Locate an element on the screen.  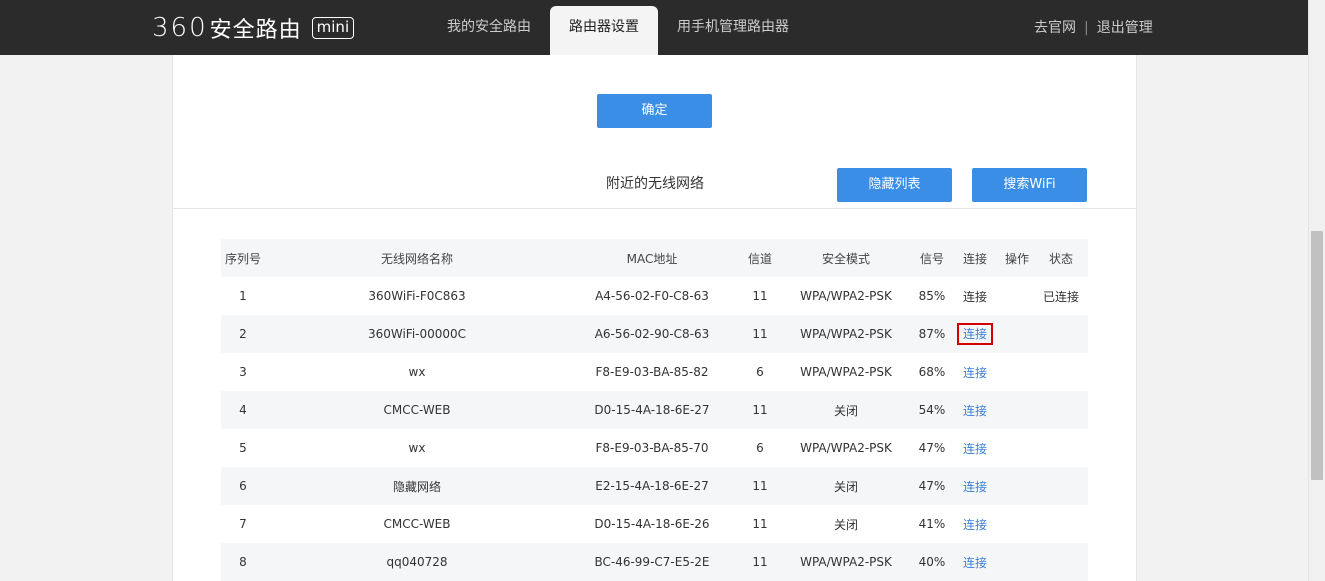
table-row: 6 隐藏网络 E2-15-4A-18-6E-27 11 关闭 47% 连接 is located at coordinates (654, 486).